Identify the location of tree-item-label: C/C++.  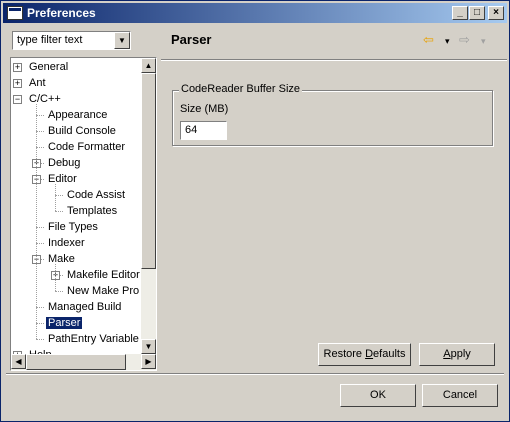
(45, 99).